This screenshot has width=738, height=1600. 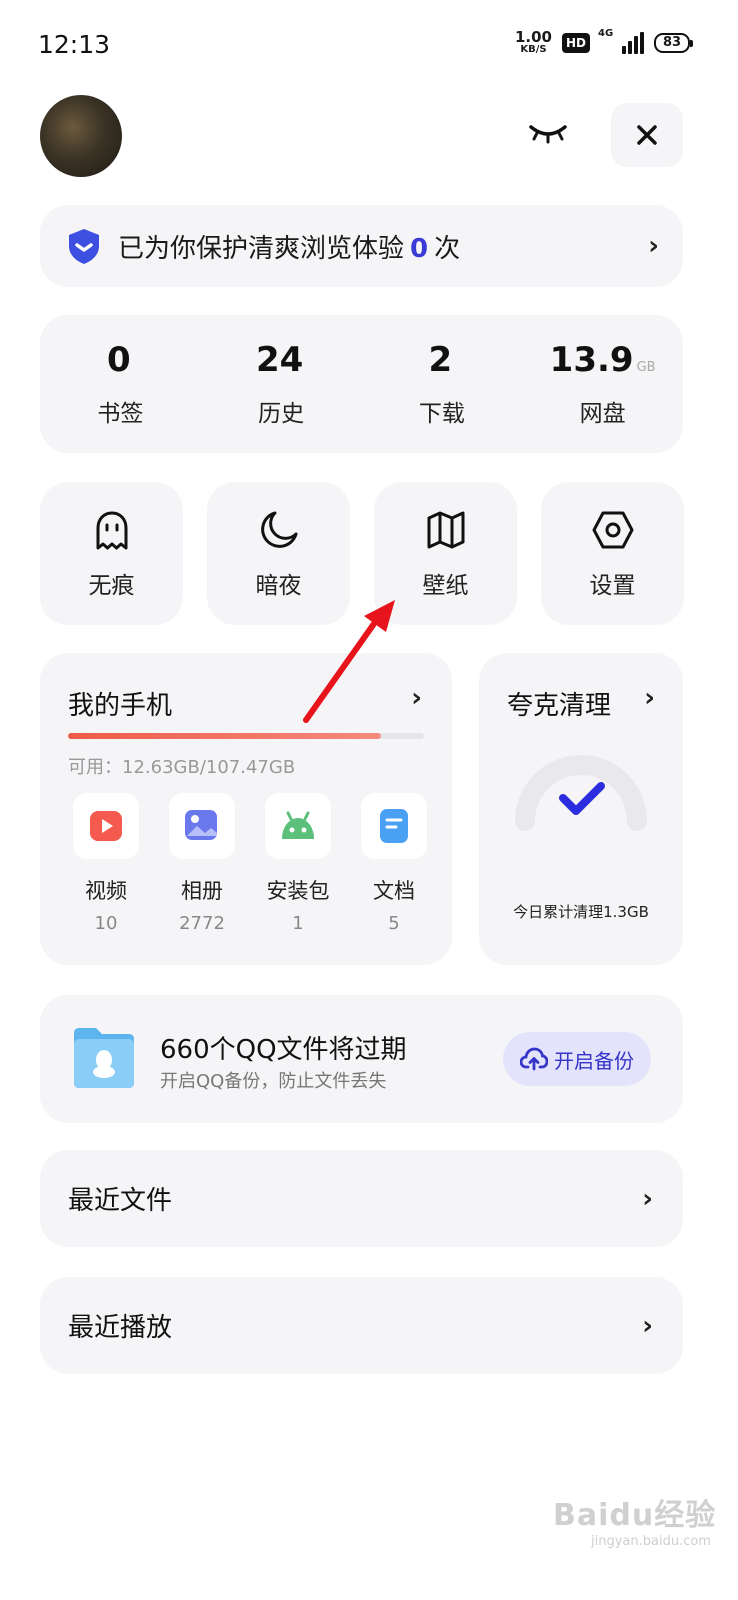 What do you see at coordinates (279, 360) in the screenshot?
I see `stat-value: 24` at bounding box center [279, 360].